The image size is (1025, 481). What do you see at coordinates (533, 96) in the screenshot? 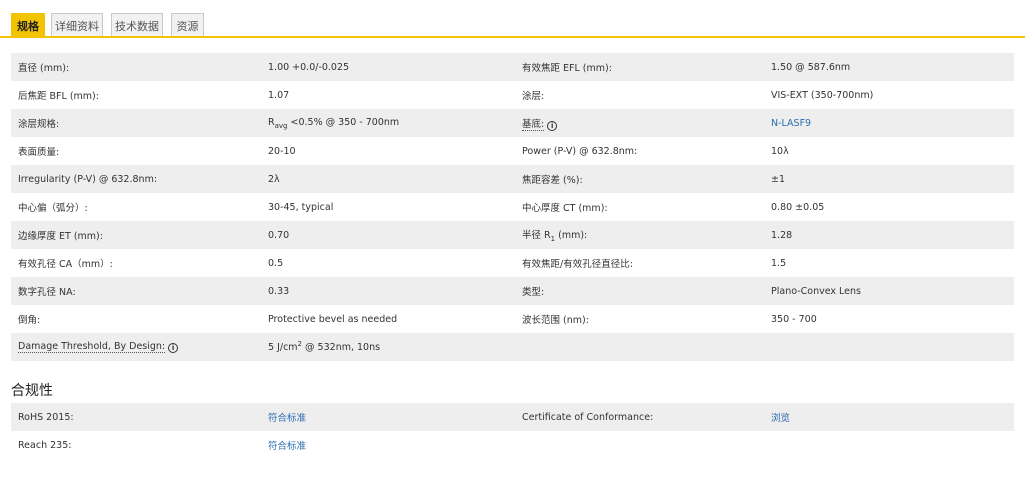
I see `spec-label: 涂层:` at bounding box center [533, 96].